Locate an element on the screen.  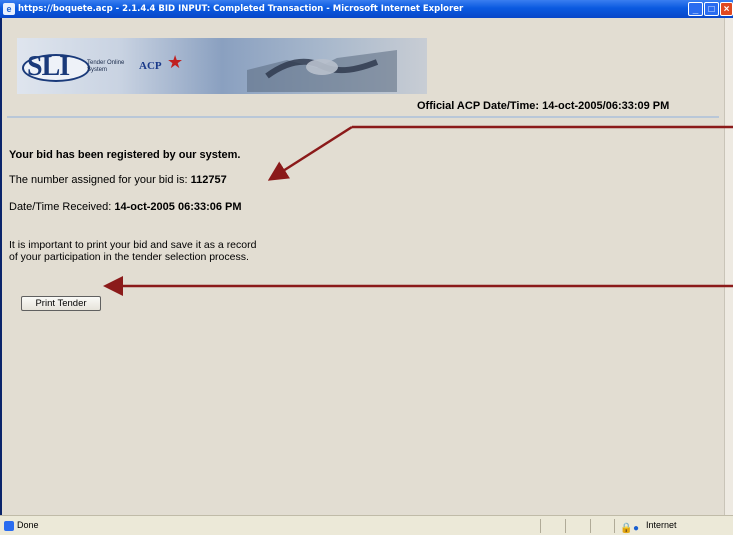
minimize-button: _ is located at coordinates (695, 9).